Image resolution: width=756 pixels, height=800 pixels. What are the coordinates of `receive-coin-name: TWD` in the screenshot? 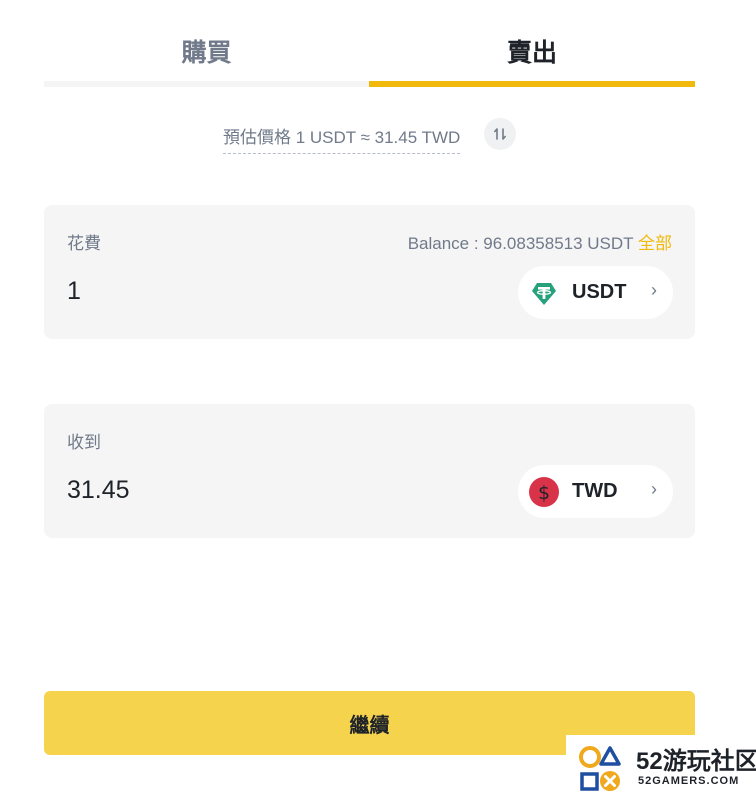 It's located at (595, 491).